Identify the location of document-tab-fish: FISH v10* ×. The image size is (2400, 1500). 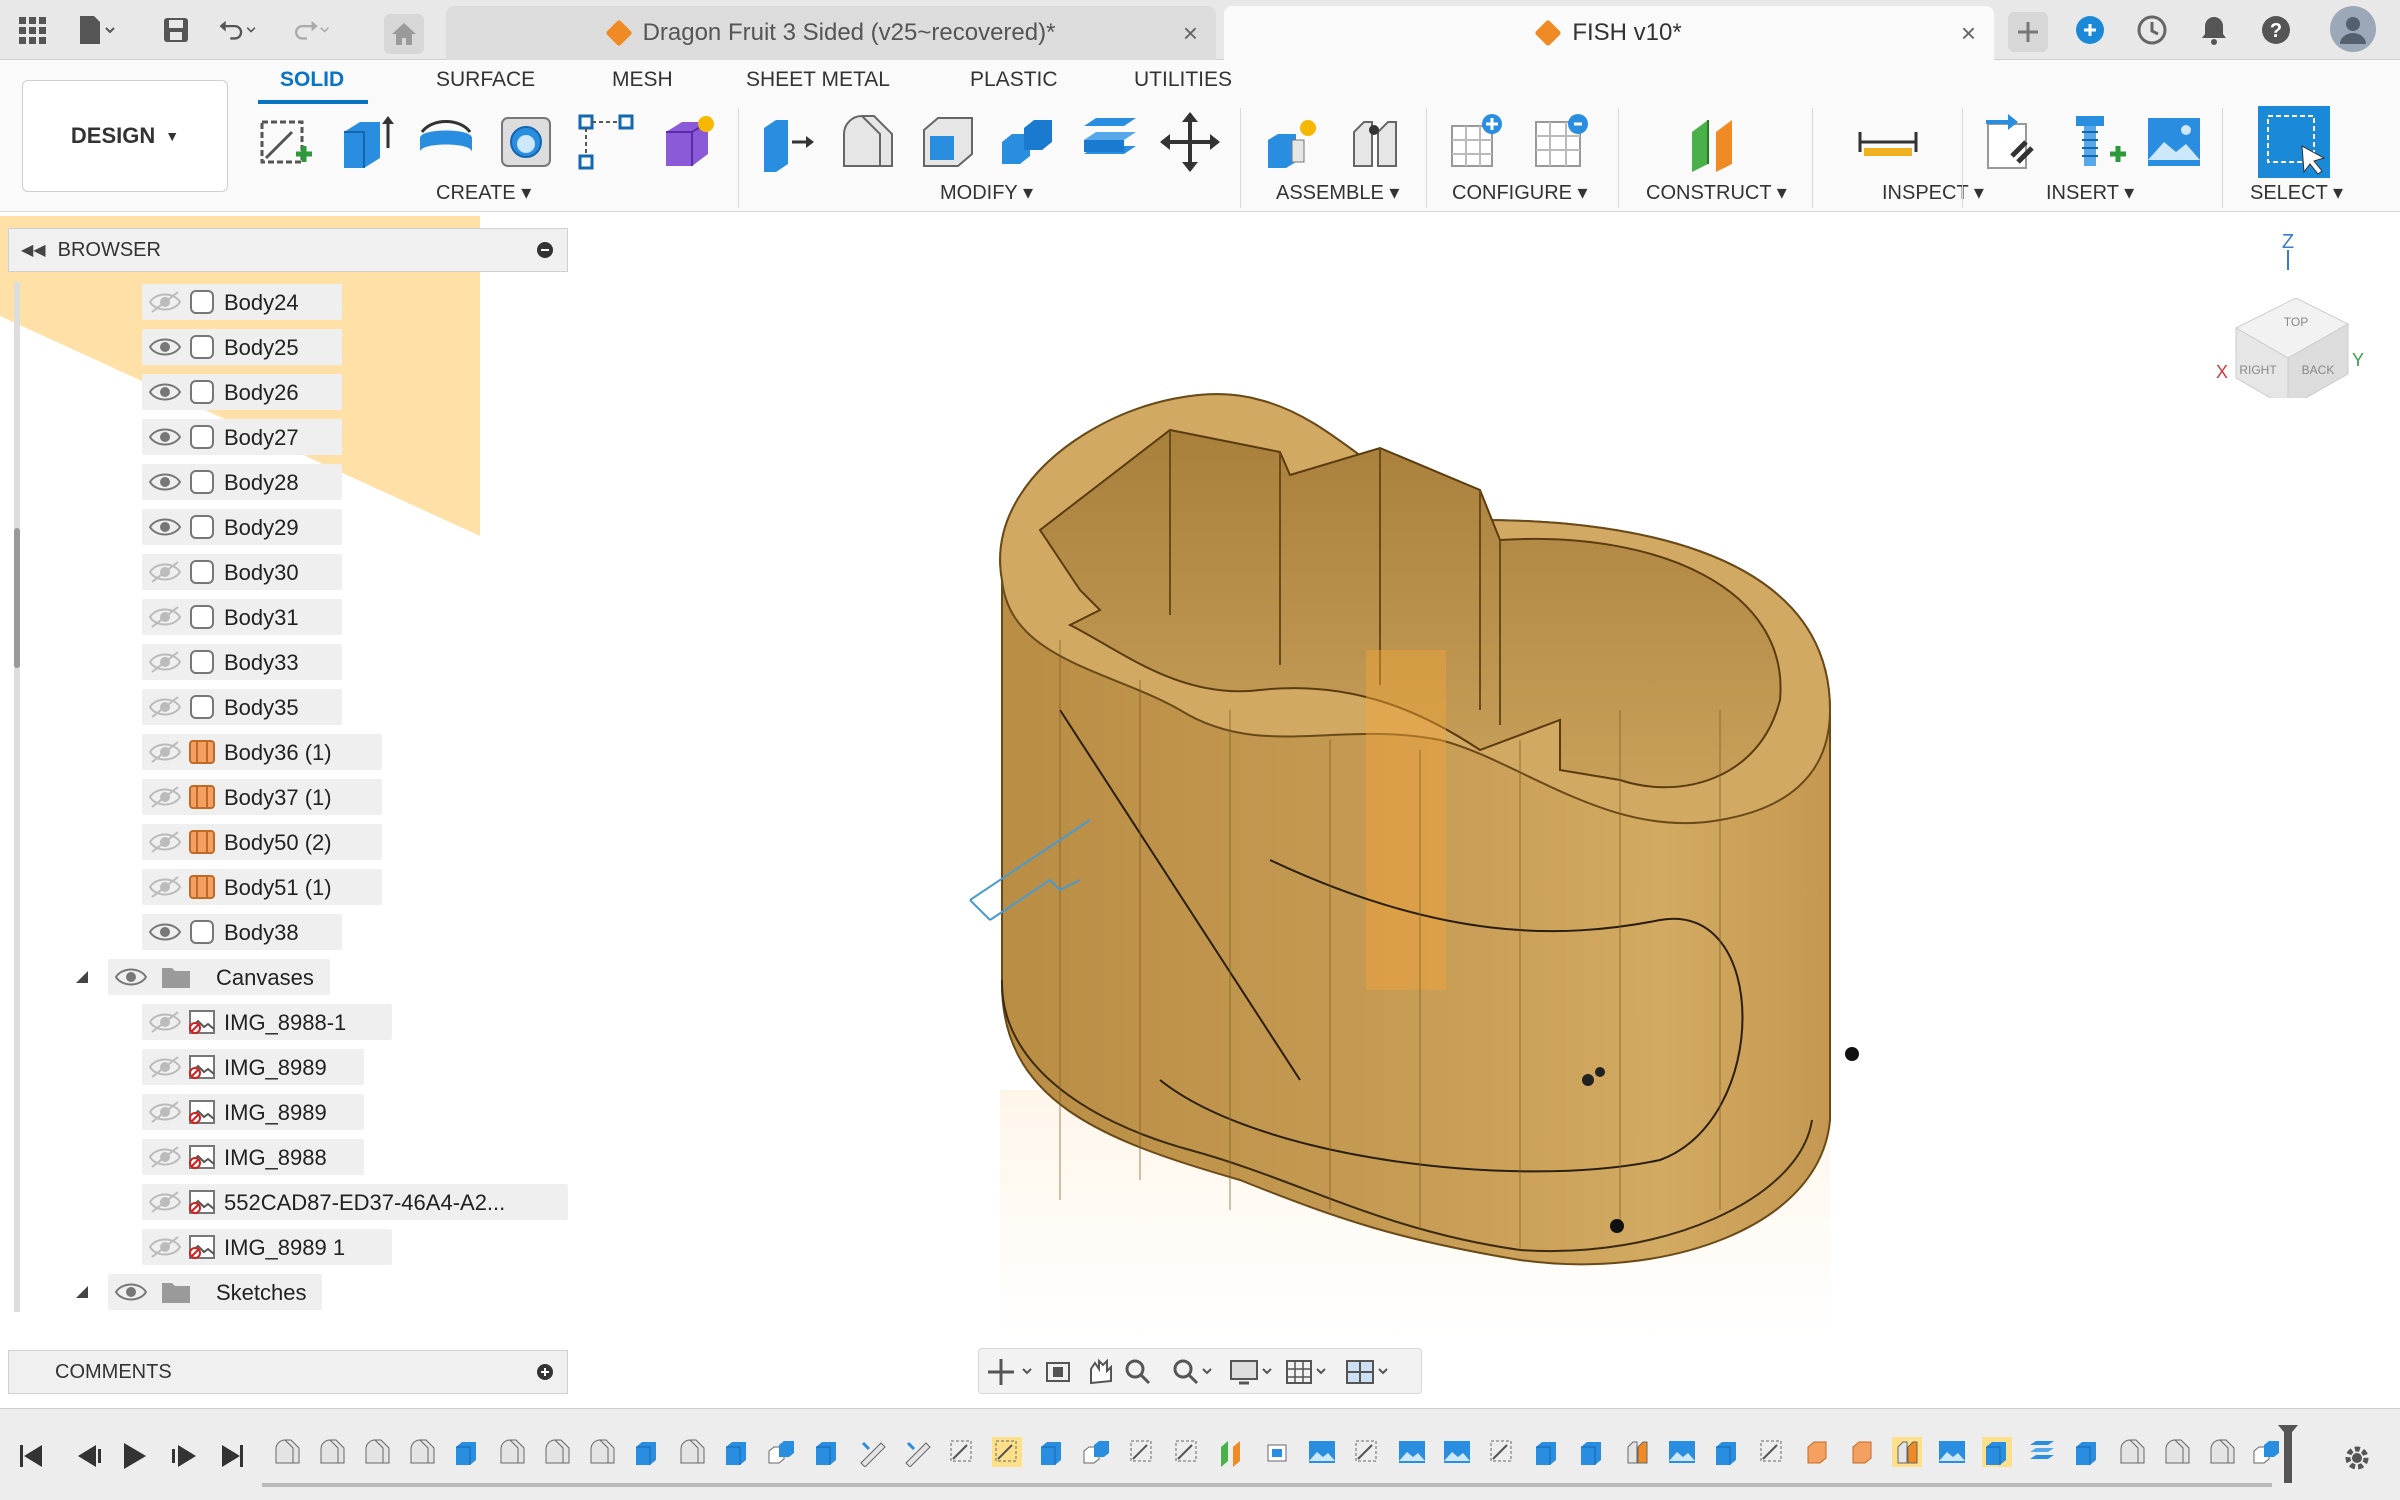
(1609, 33).